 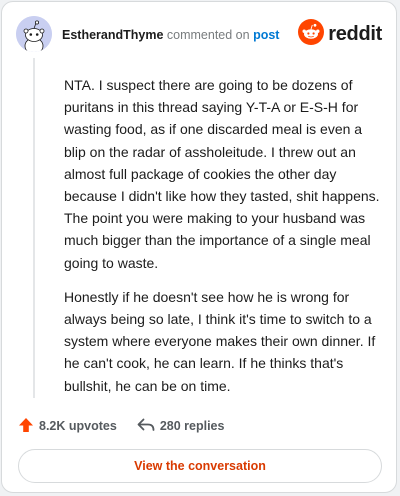 I want to click on reddit-logo: reddit, so click(x=340, y=34).